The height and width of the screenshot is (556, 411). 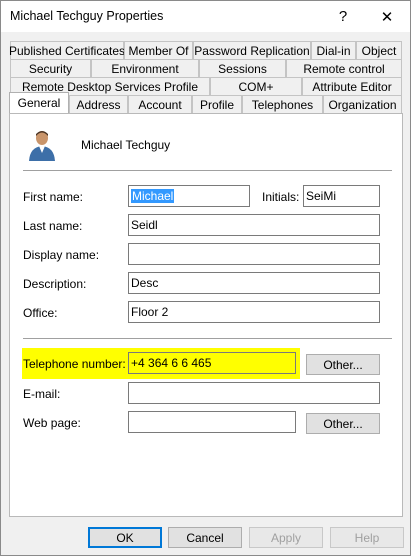 I want to click on last-name-field: Seidl, so click(x=254, y=225).